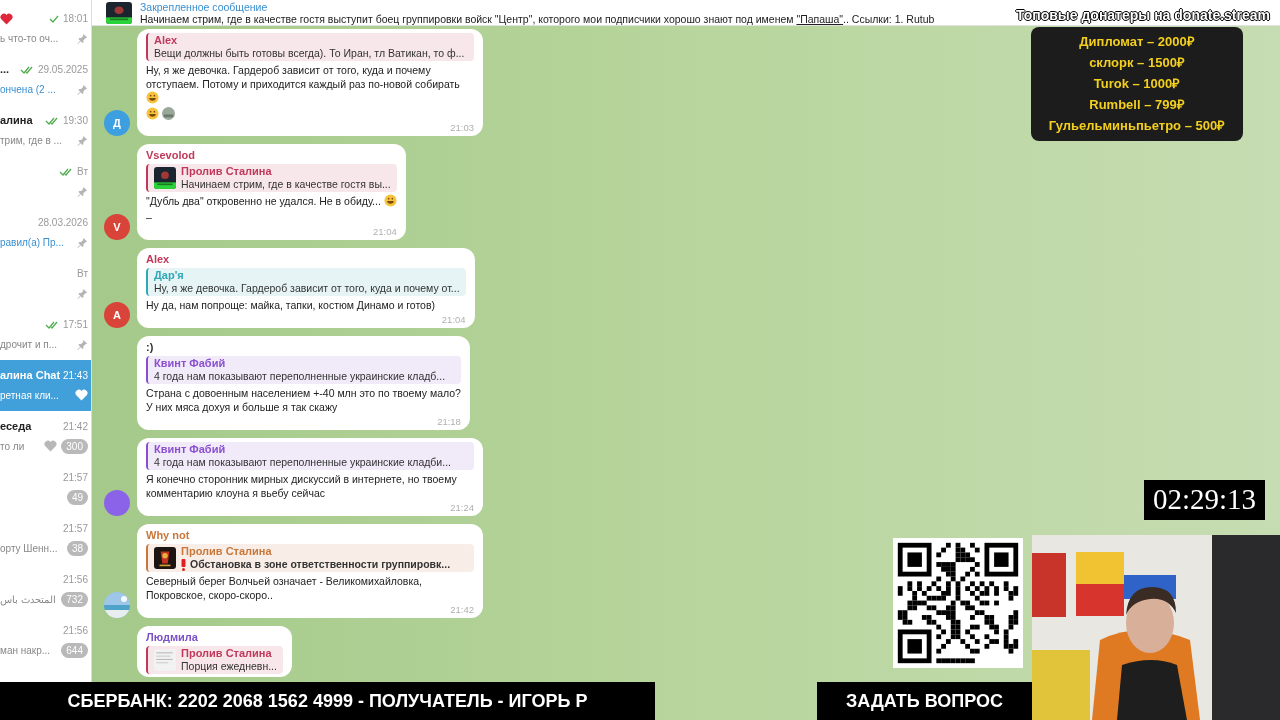 This screenshot has height=720, width=1280. I want to click on message-text: Северный берег Волчьей означает - Великомихайловка, Покровское, скоро-скоро.., so click(284, 588).